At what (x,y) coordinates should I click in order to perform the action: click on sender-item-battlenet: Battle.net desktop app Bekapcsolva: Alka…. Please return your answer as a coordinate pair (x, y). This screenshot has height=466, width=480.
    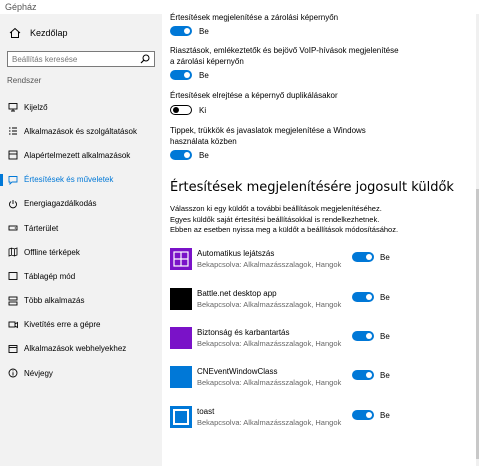
    Looking at the image, I should click on (320, 299).